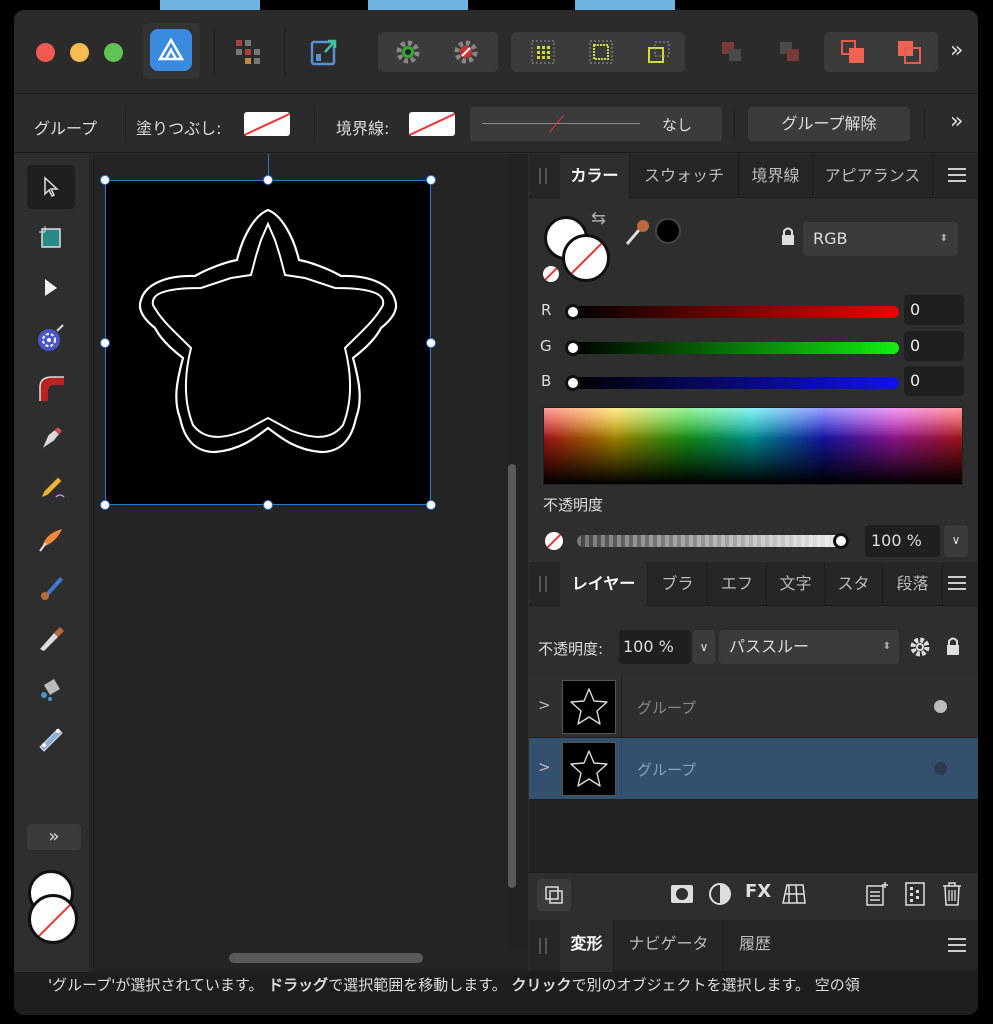 Image resolution: width=993 pixels, height=1024 pixels. I want to click on opacity-slider-knob, so click(841, 541).